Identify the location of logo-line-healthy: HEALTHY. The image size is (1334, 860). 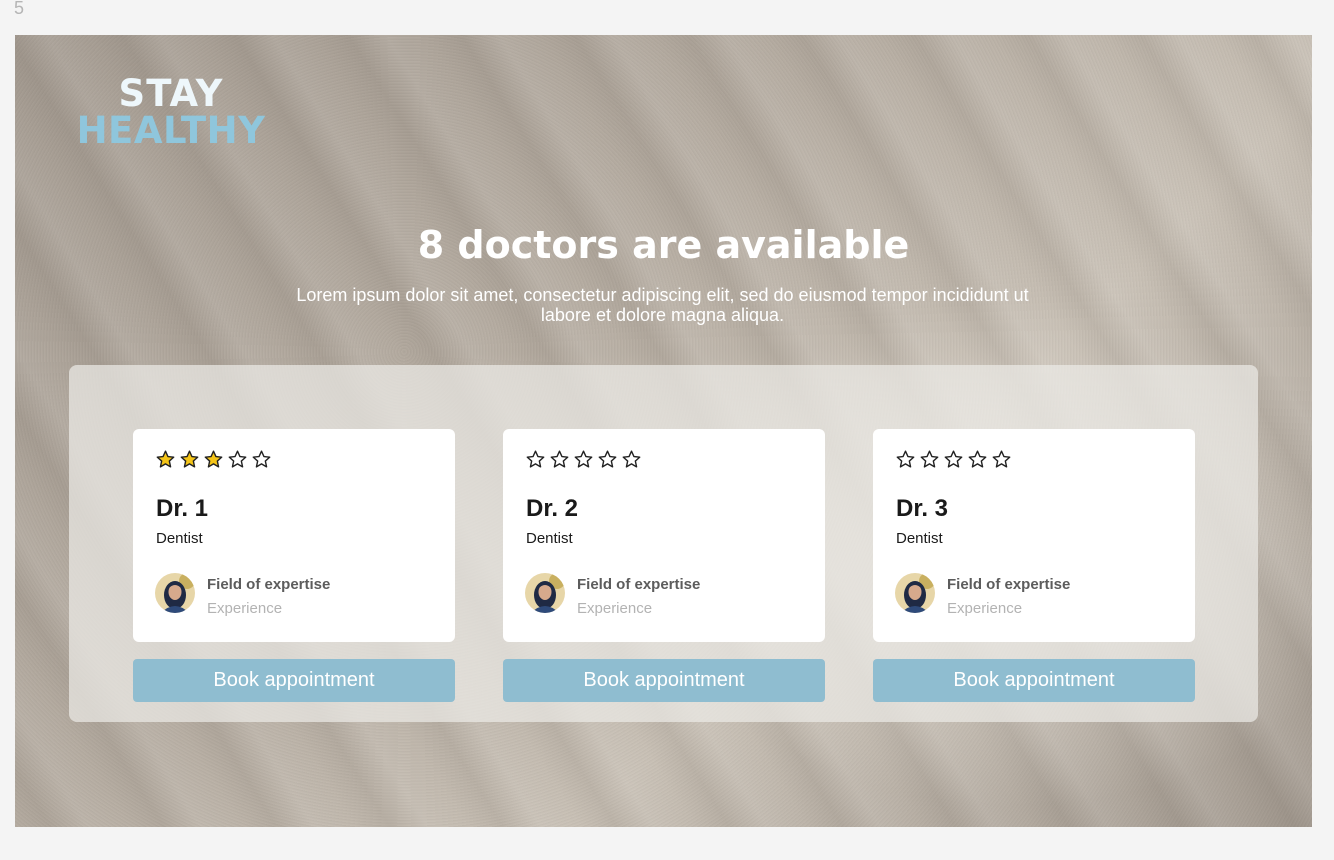
(171, 130).